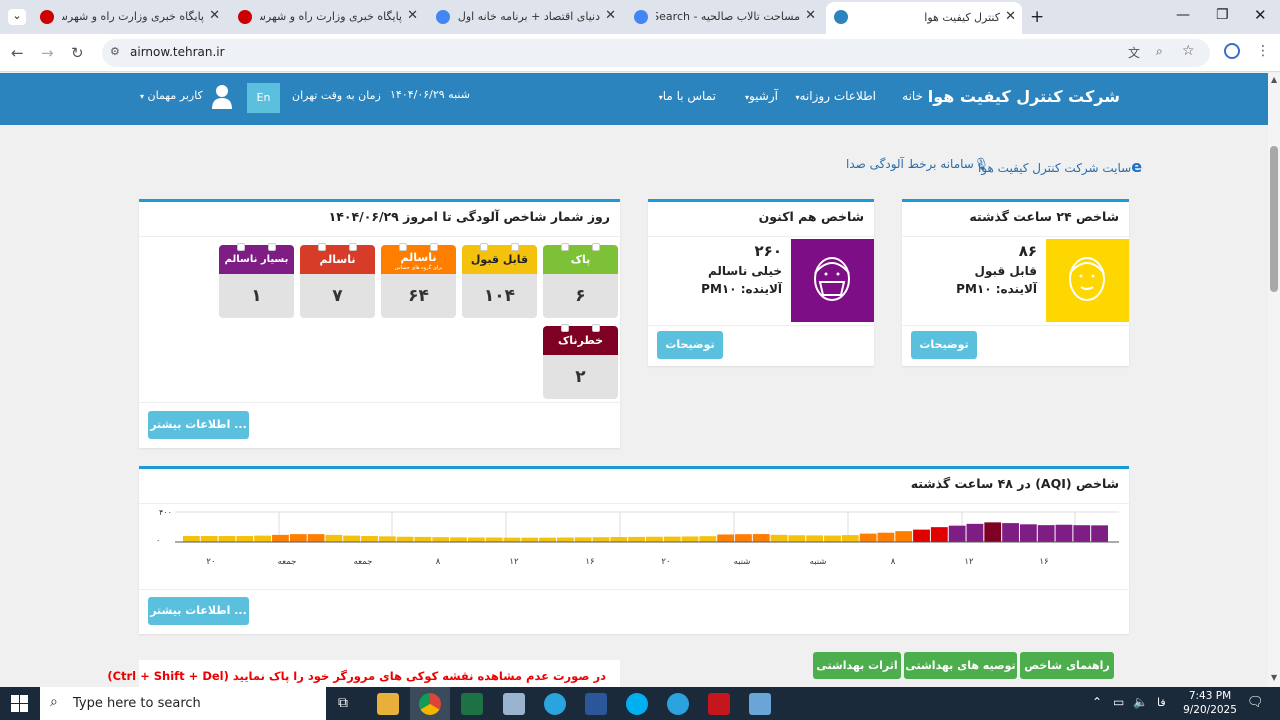 The image size is (1280, 720). Describe the element at coordinates (656, 53) in the screenshot. I see `omnibox: ⚙ airnow.tehran.ir 文 ⌕ ☆` at that location.